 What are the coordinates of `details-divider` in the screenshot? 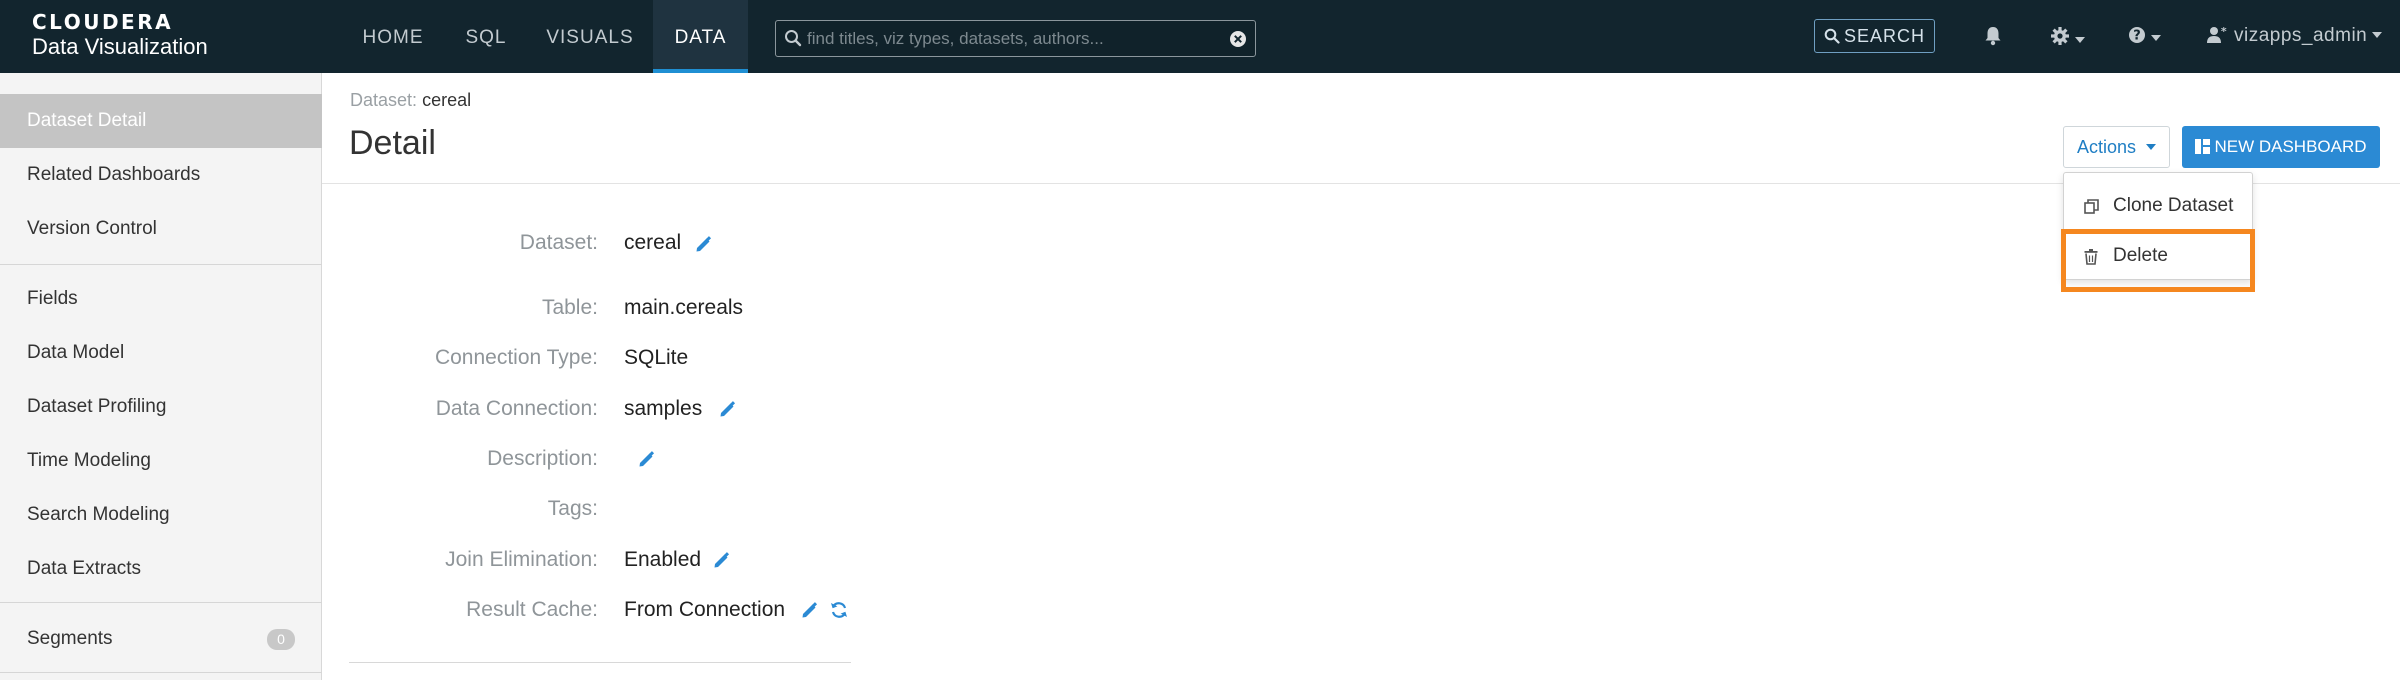 It's located at (600, 662).